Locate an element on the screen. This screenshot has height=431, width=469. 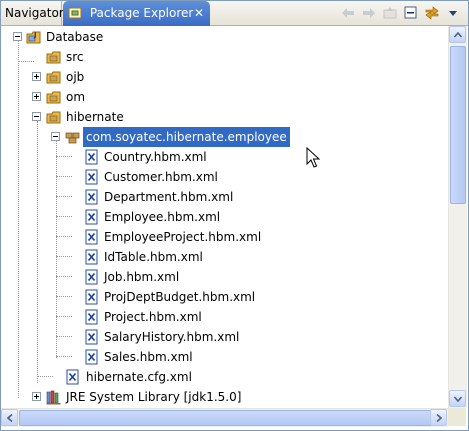
tree-item-label: Database is located at coordinates (75, 37).